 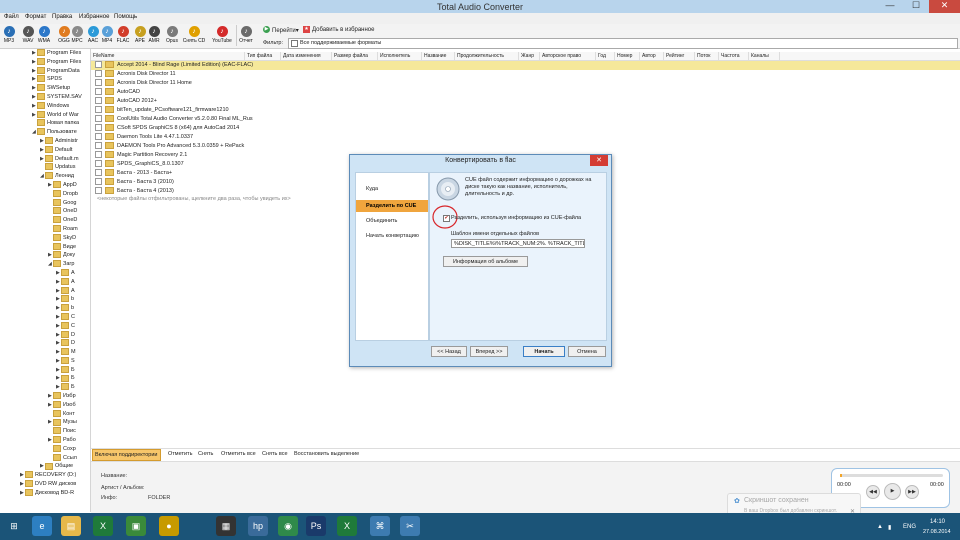 I want to click on tray-lang: ENG, so click(x=909, y=527).